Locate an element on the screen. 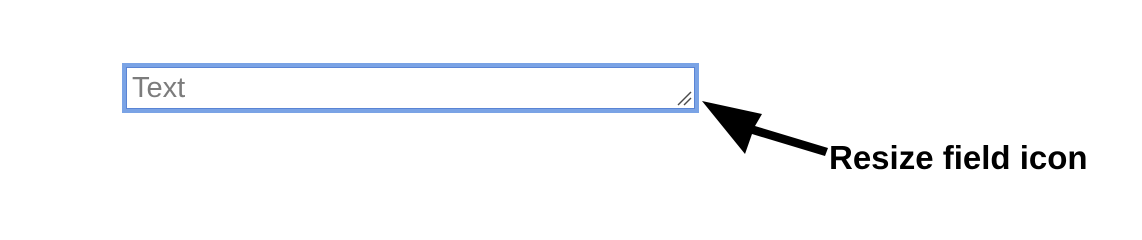 This screenshot has height=240, width=1142. text-field is located at coordinates (410, 88).